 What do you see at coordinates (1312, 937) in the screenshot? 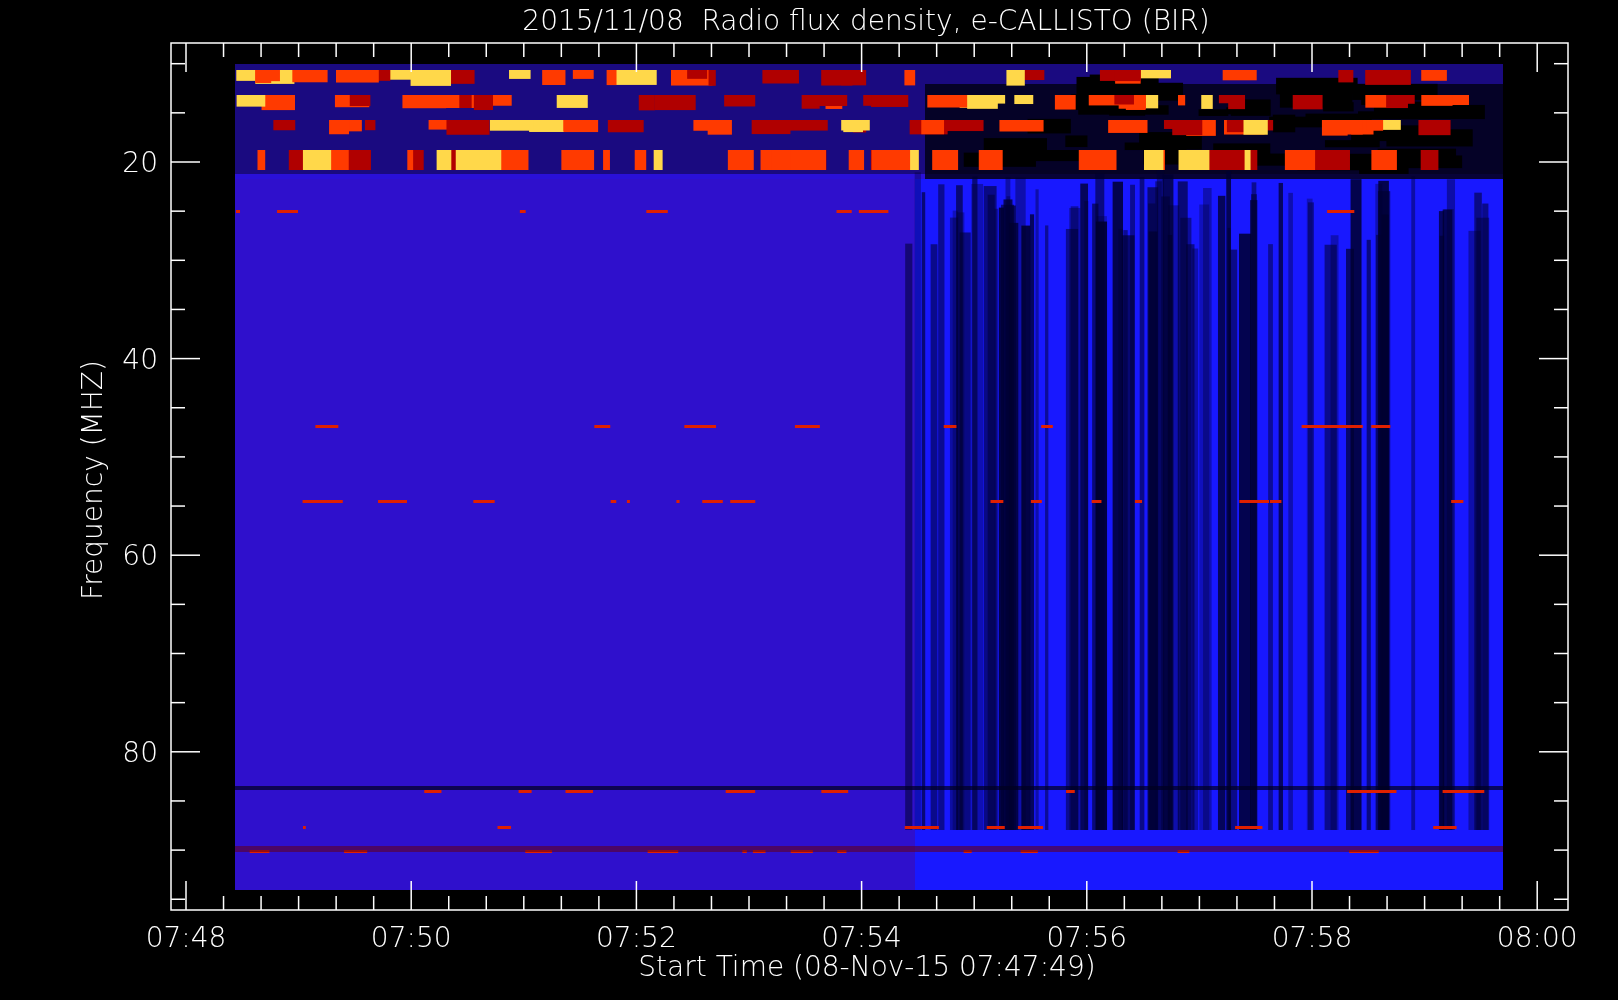
I see `x-tick-label: 07:58` at bounding box center [1312, 937].